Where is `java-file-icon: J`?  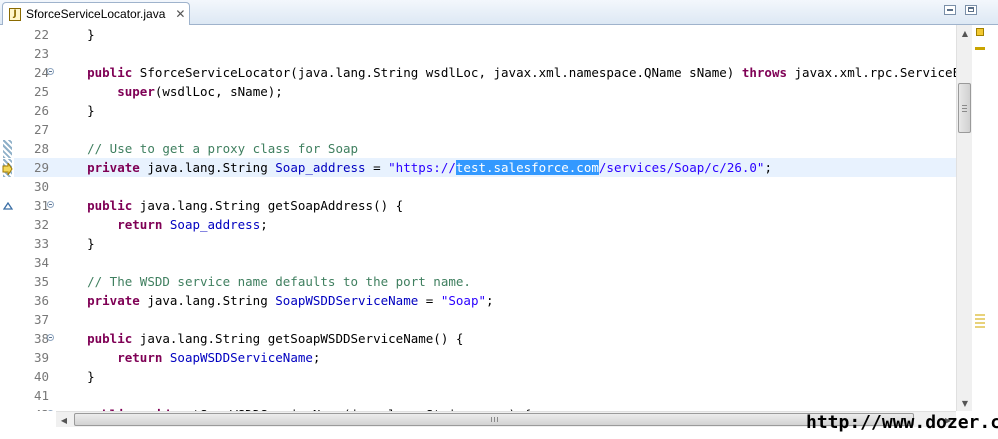
java-file-icon: J is located at coordinates (15, 14).